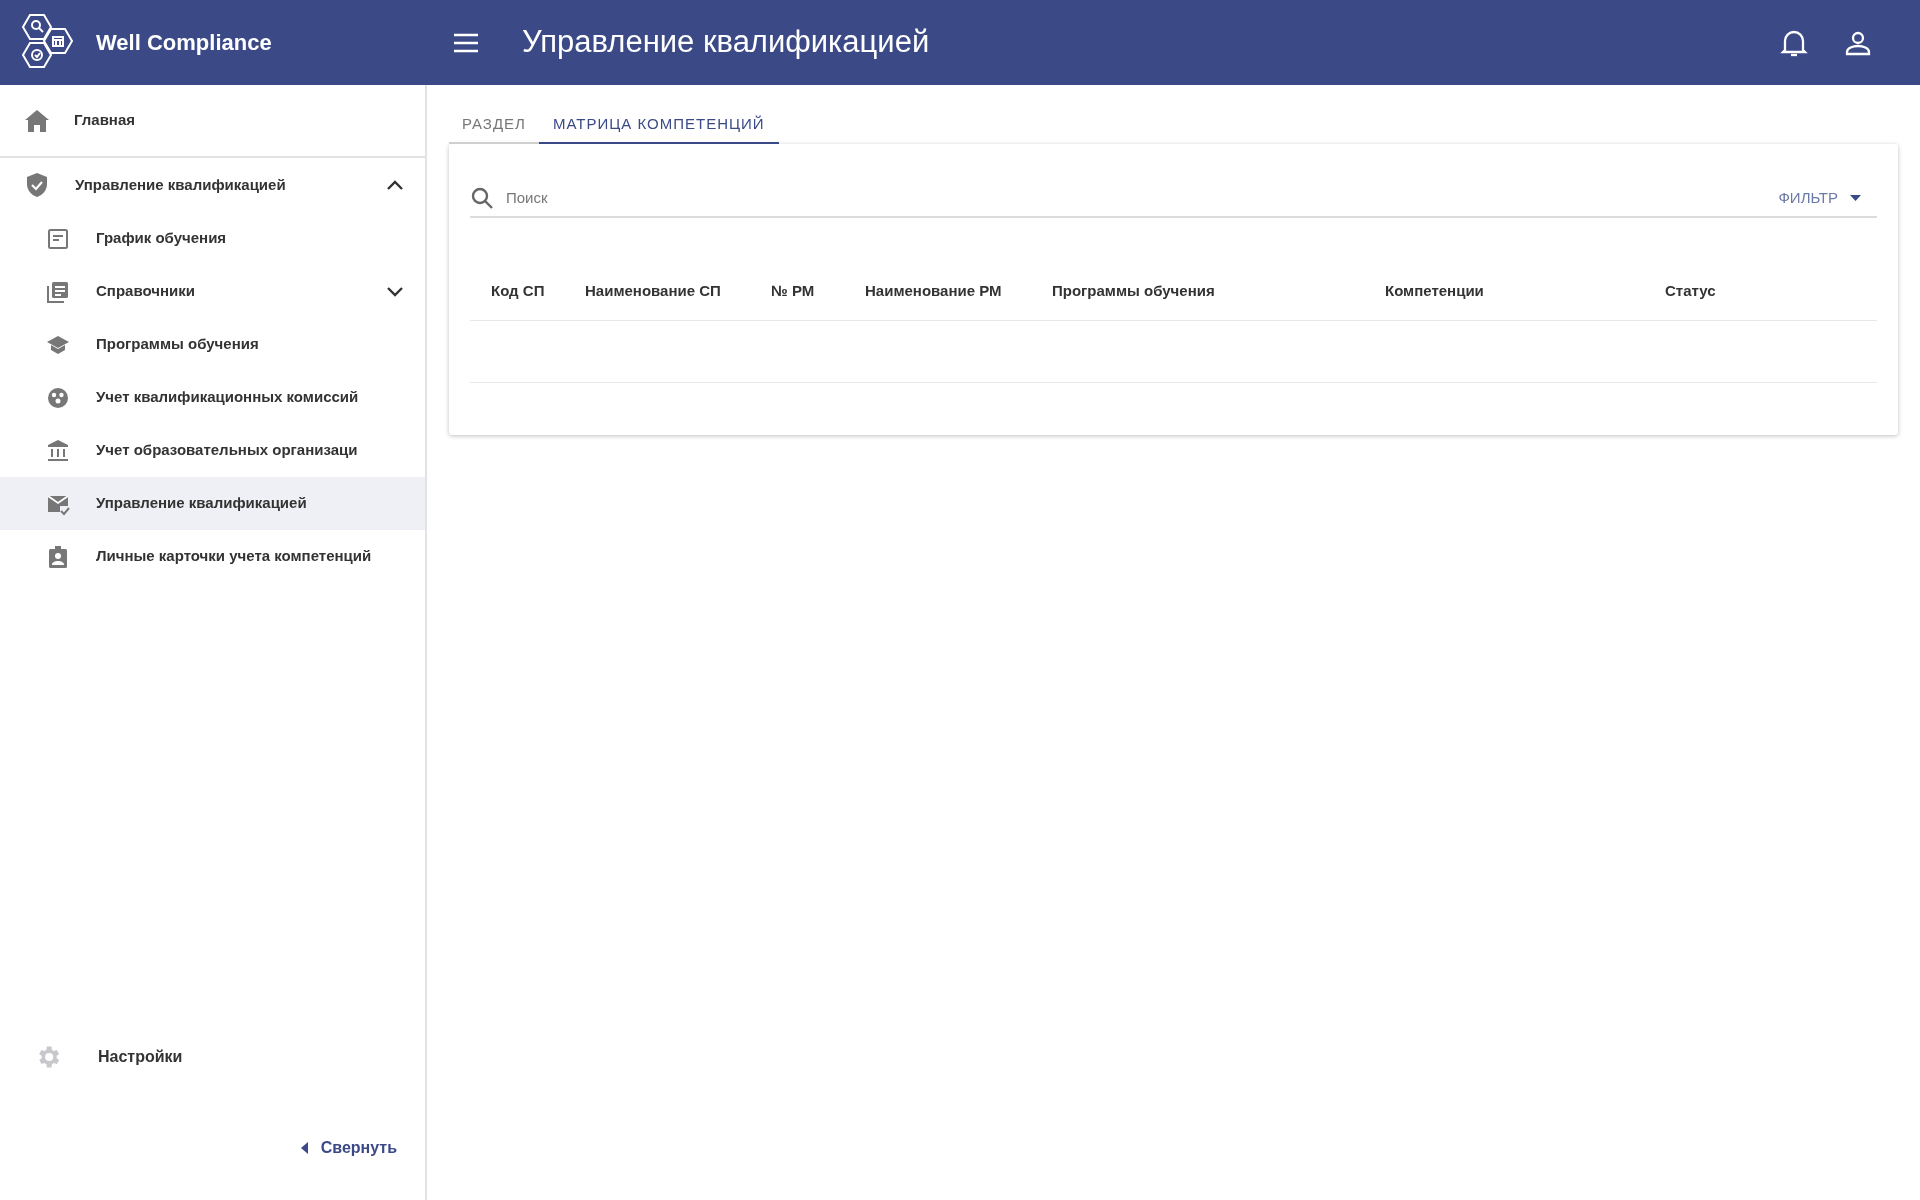  What do you see at coordinates (212, 185) in the screenshot?
I see `nav-section: Управление квалификацией` at bounding box center [212, 185].